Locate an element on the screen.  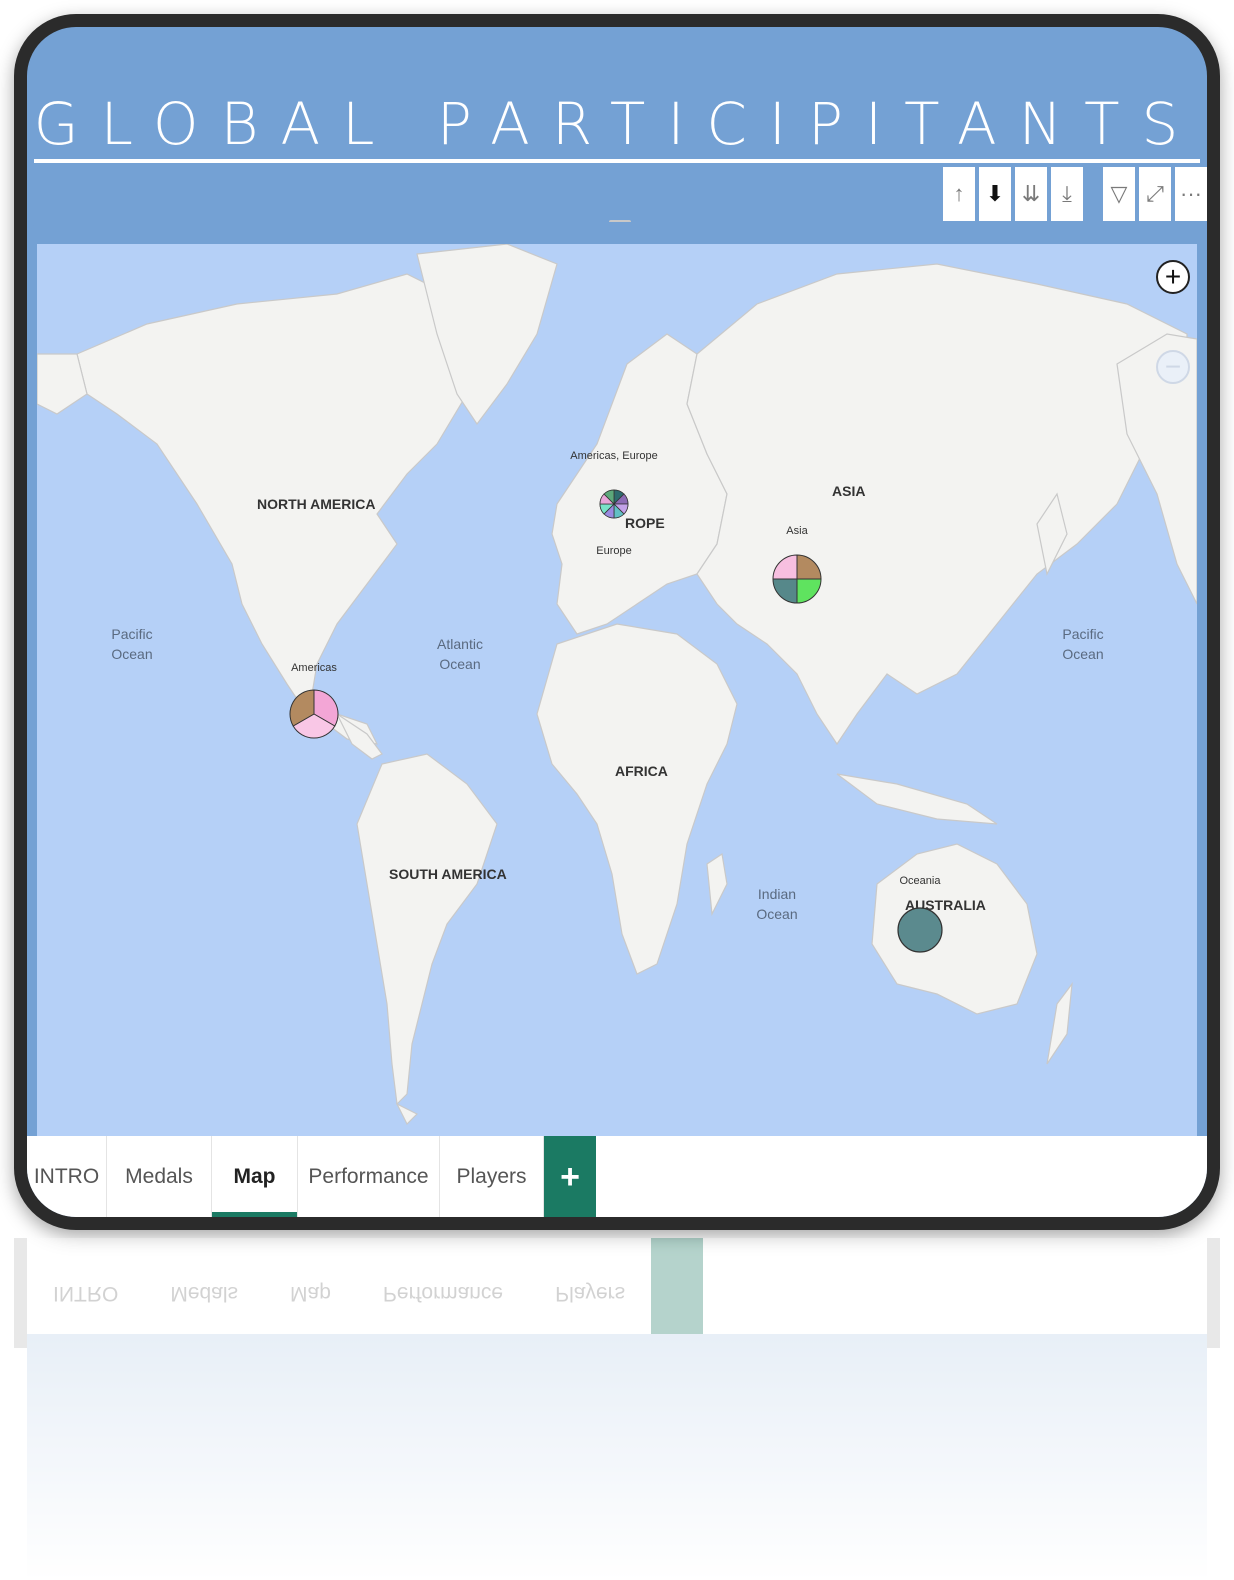
zoom-in-icon: + is located at coordinates (1173, 276).